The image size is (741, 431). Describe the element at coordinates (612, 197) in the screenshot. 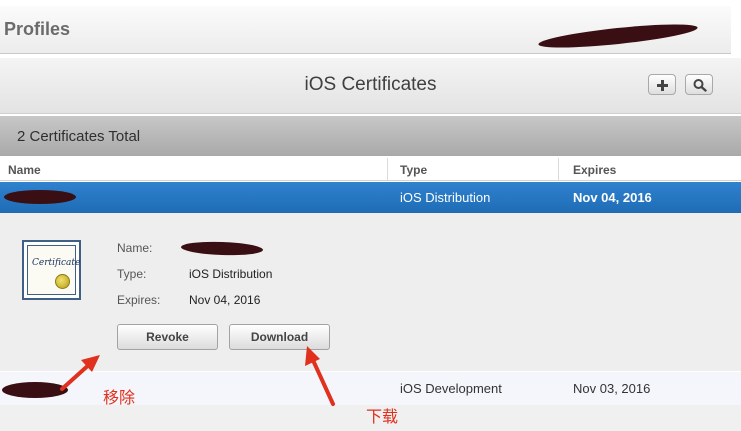

I see `row-expires-cell: Nov 04, 2016` at that location.